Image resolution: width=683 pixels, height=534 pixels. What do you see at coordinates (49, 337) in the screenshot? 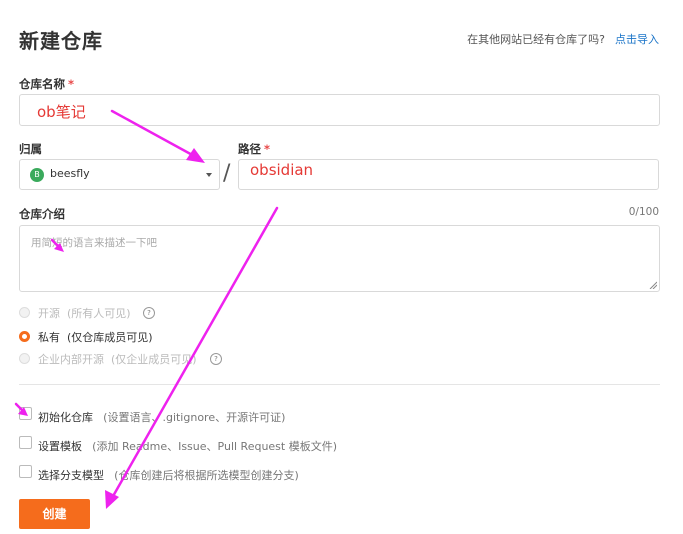
I see `option-label: 私有` at bounding box center [49, 337].